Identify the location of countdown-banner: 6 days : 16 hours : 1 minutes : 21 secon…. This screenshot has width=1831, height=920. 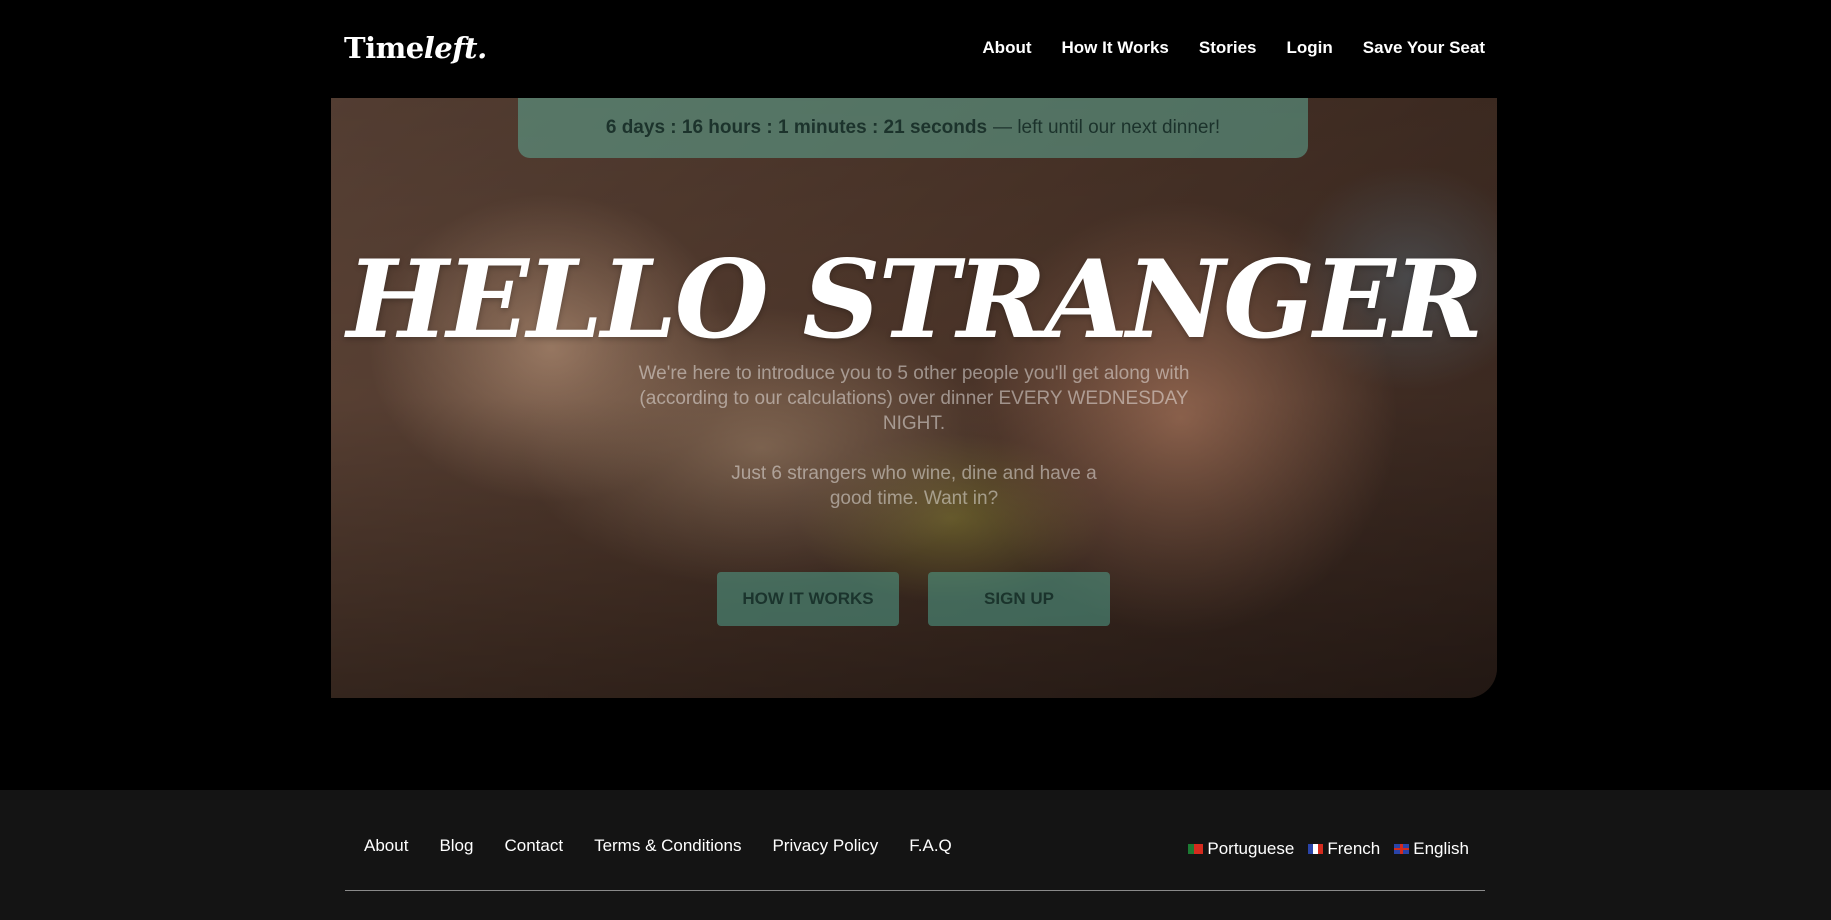
(913, 128).